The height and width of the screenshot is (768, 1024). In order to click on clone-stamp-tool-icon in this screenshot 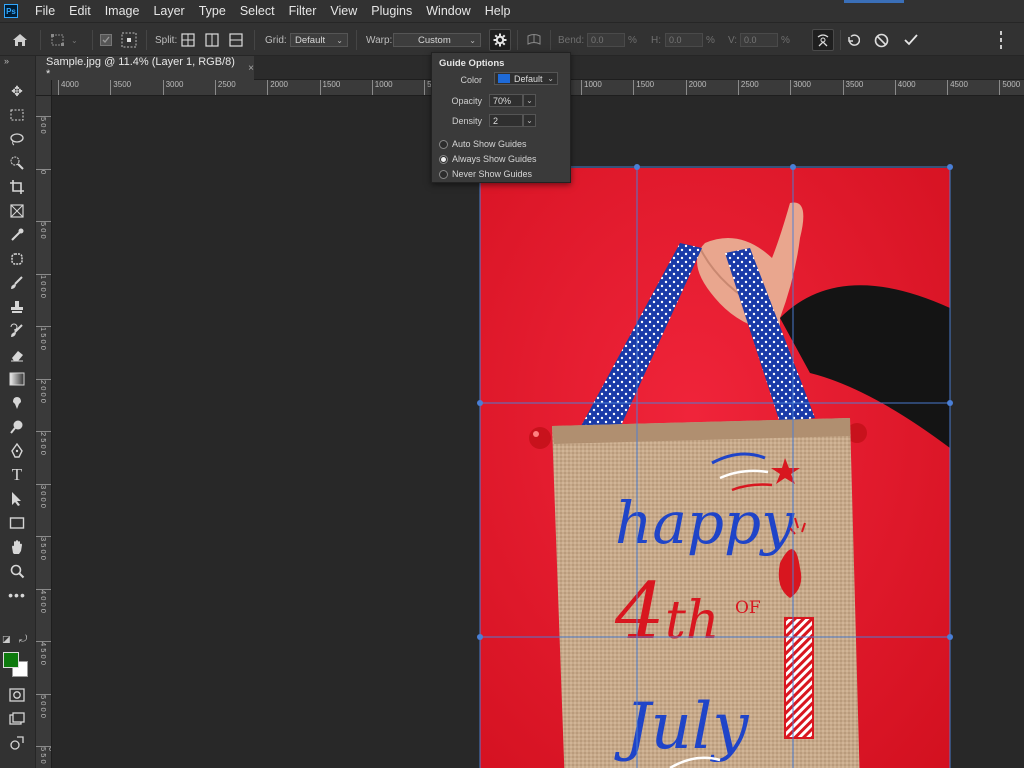, I will do `click(17, 307)`.